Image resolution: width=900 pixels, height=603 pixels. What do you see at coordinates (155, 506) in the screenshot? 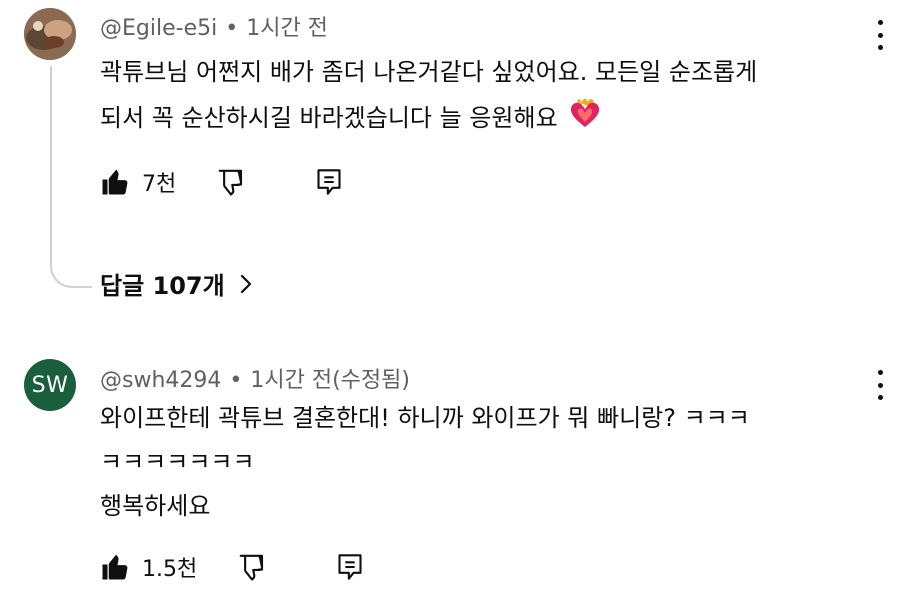
I see `comment-line: 행복하세요` at bounding box center [155, 506].